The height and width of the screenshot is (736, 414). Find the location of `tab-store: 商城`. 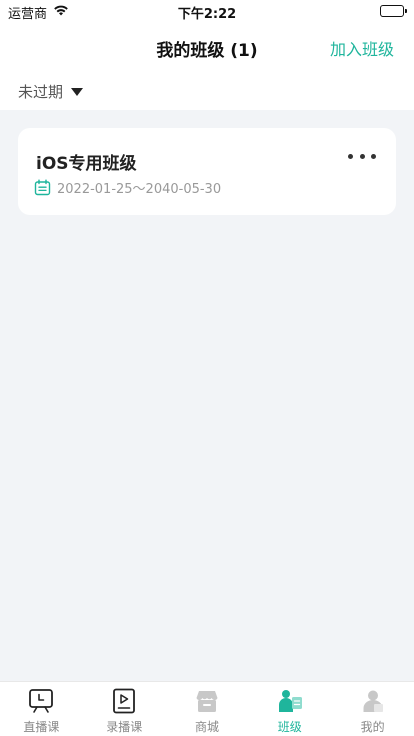

tab-store: 商城 is located at coordinates (207, 709).